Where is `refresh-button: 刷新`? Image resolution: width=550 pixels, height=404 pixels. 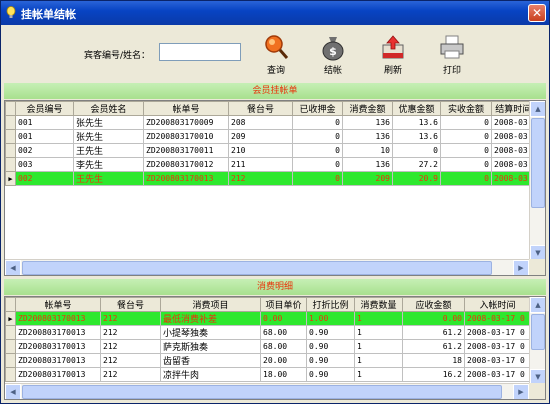 refresh-button: 刷新 is located at coordinates (393, 56).